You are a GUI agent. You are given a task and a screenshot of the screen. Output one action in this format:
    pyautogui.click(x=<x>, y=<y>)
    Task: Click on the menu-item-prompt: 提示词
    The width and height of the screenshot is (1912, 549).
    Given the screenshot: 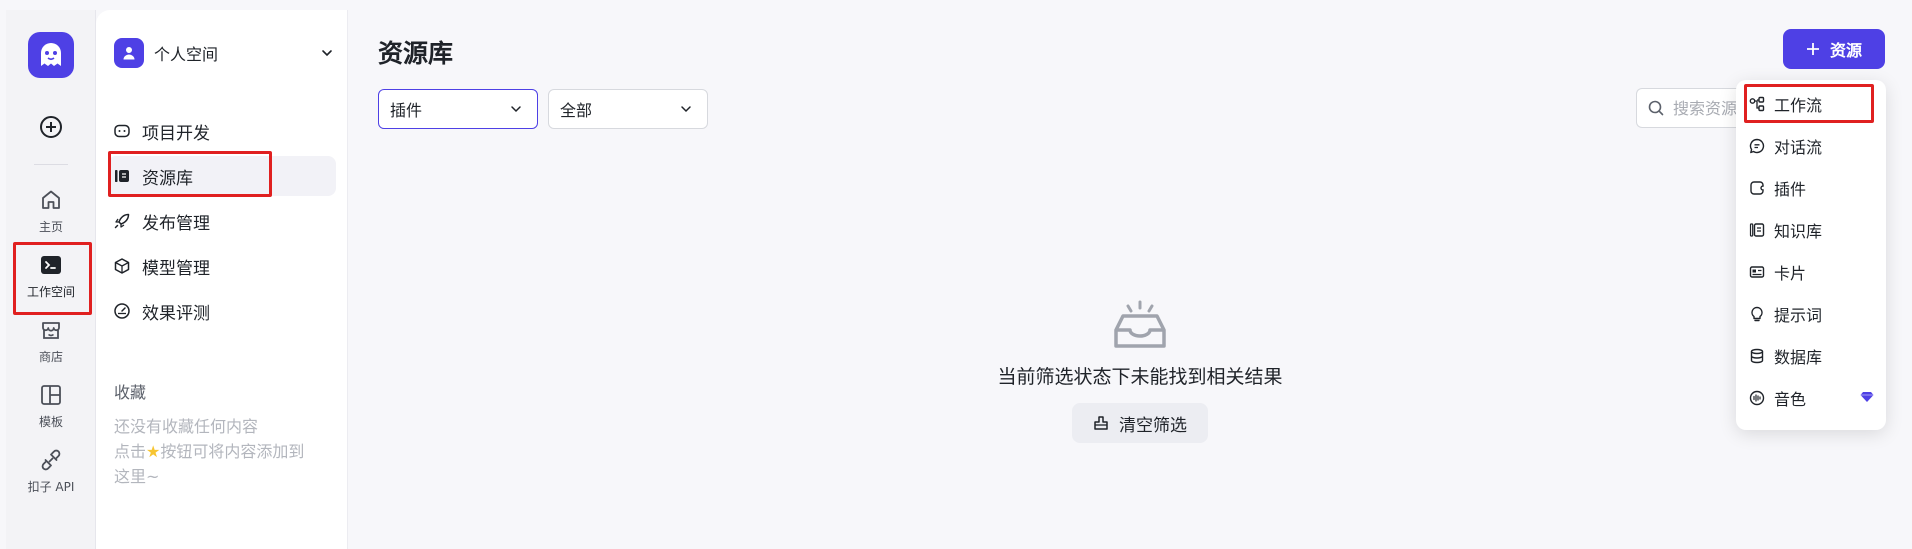 What is the action you would take?
    pyautogui.click(x=1811, y=314)
    